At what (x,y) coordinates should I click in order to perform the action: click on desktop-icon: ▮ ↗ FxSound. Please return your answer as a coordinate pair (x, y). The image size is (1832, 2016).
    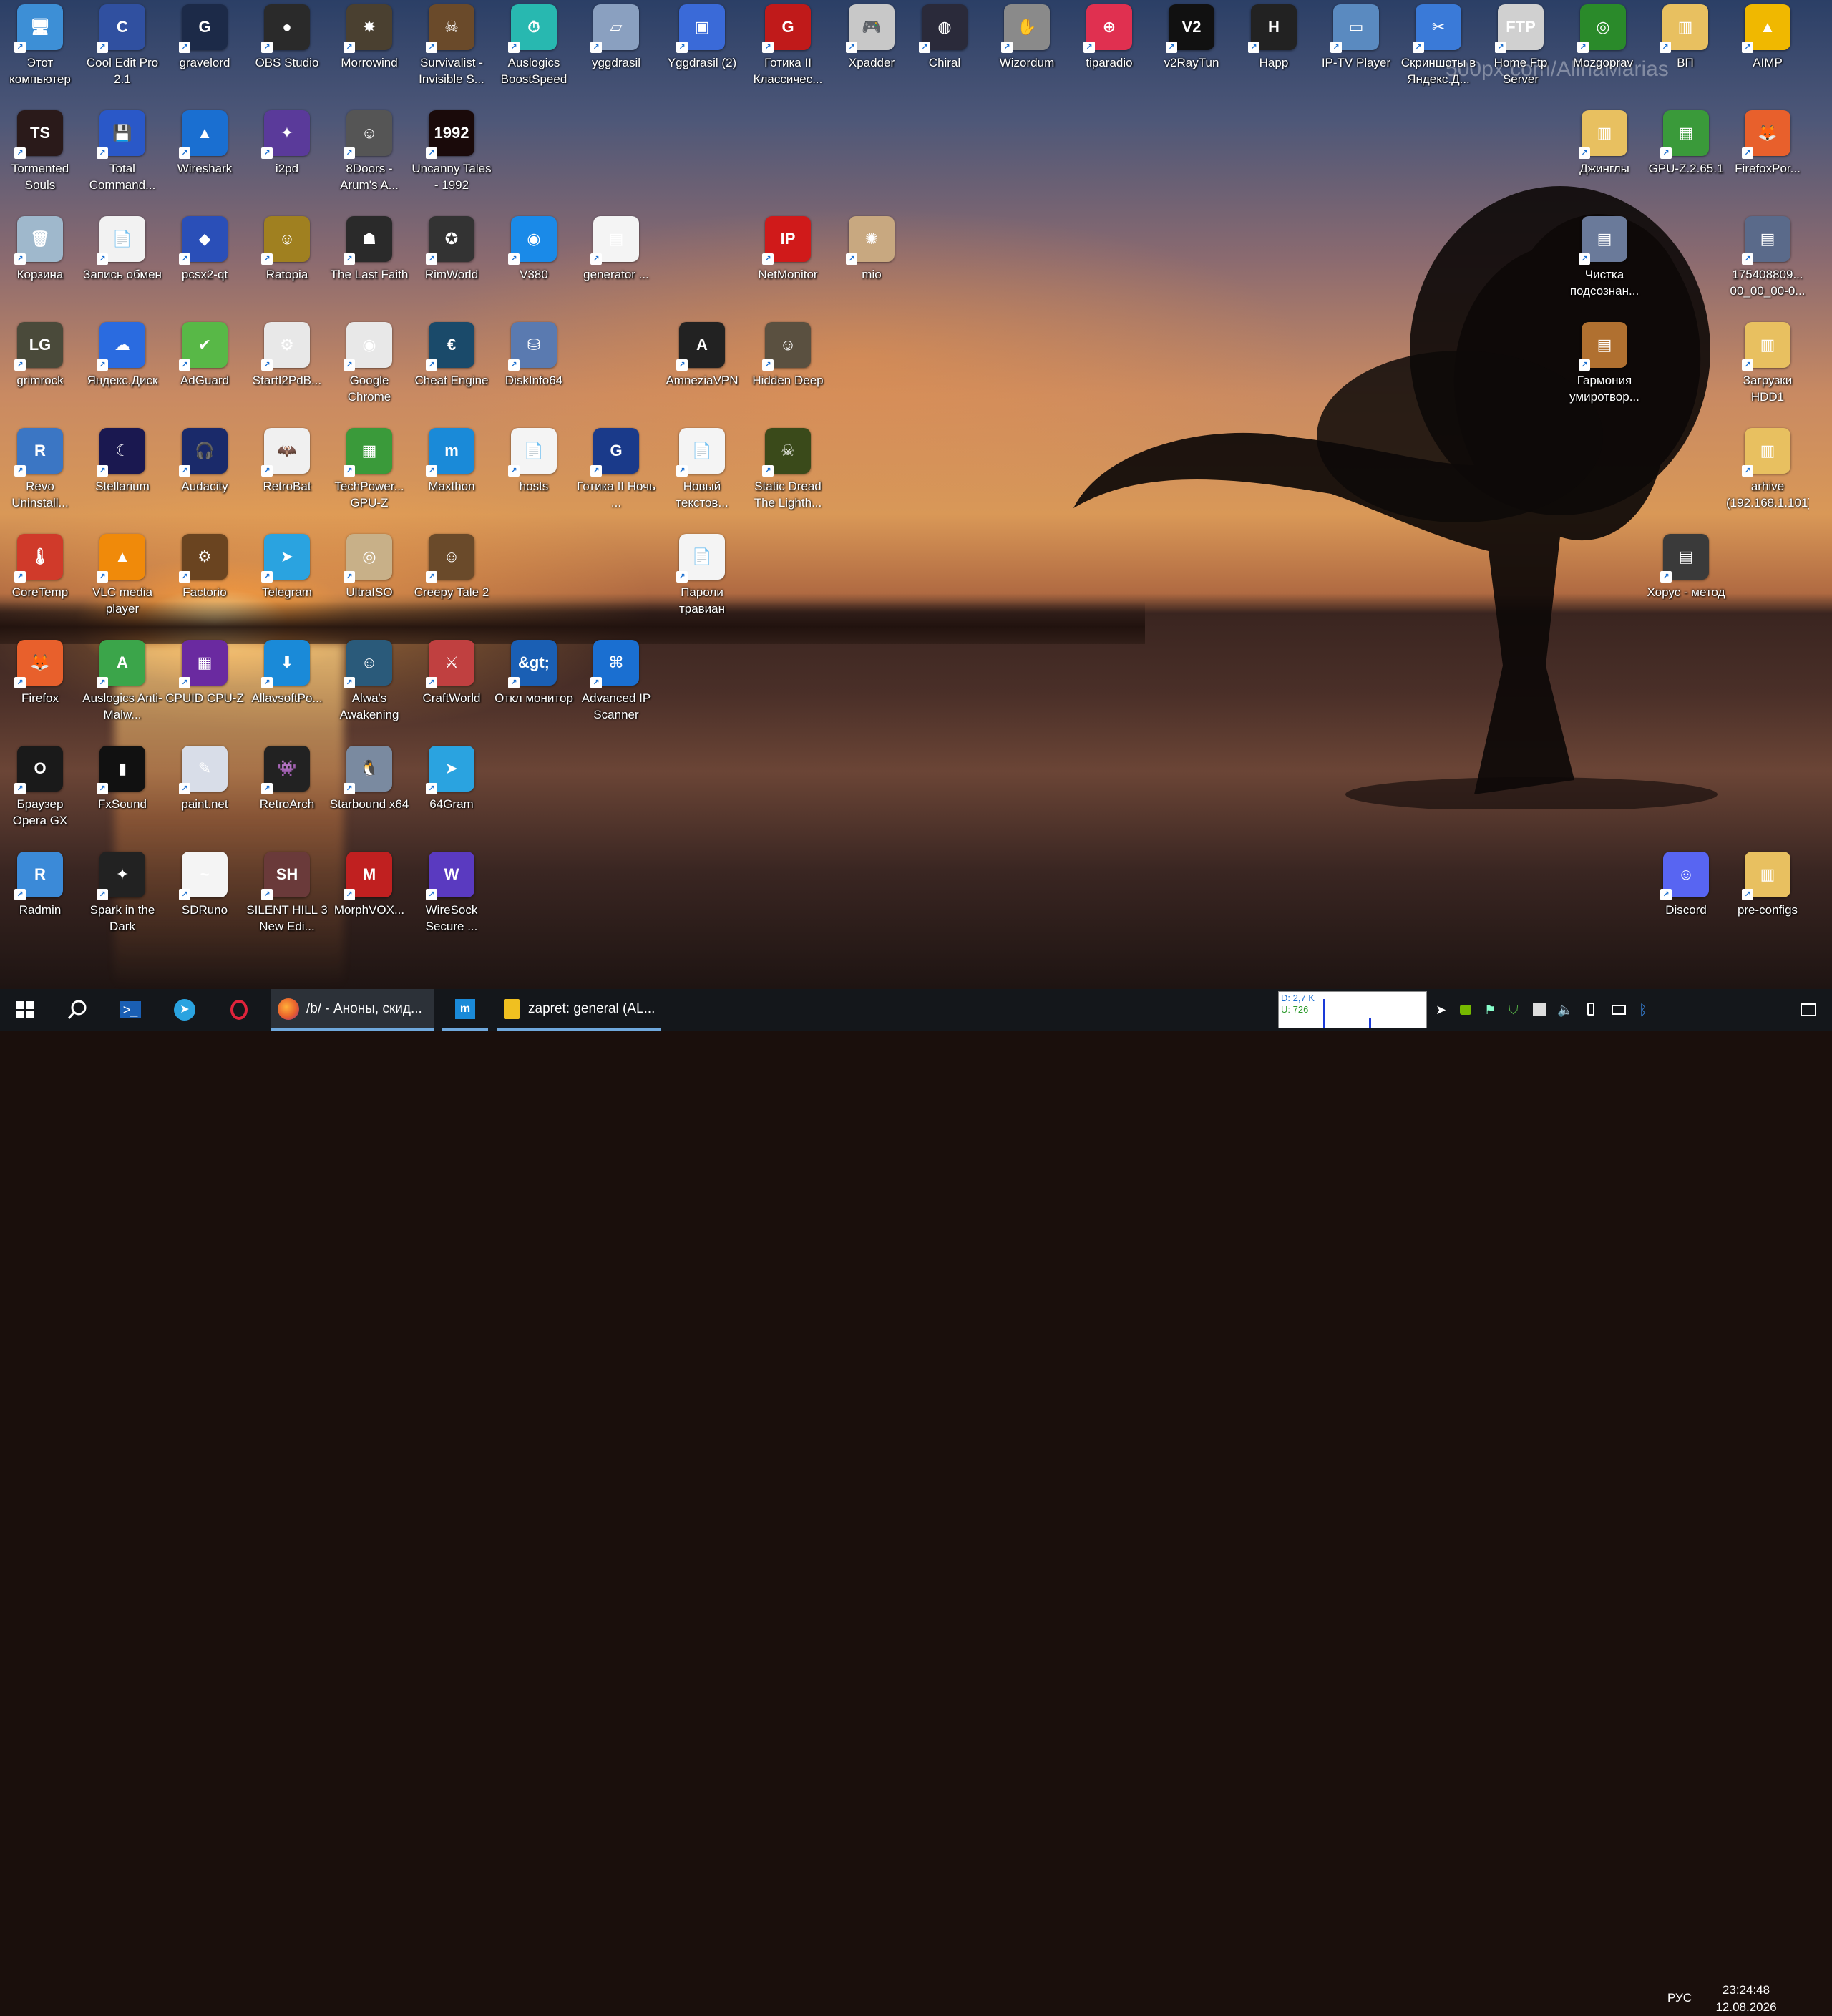
    Looking at the image, I should click on (122, 792).